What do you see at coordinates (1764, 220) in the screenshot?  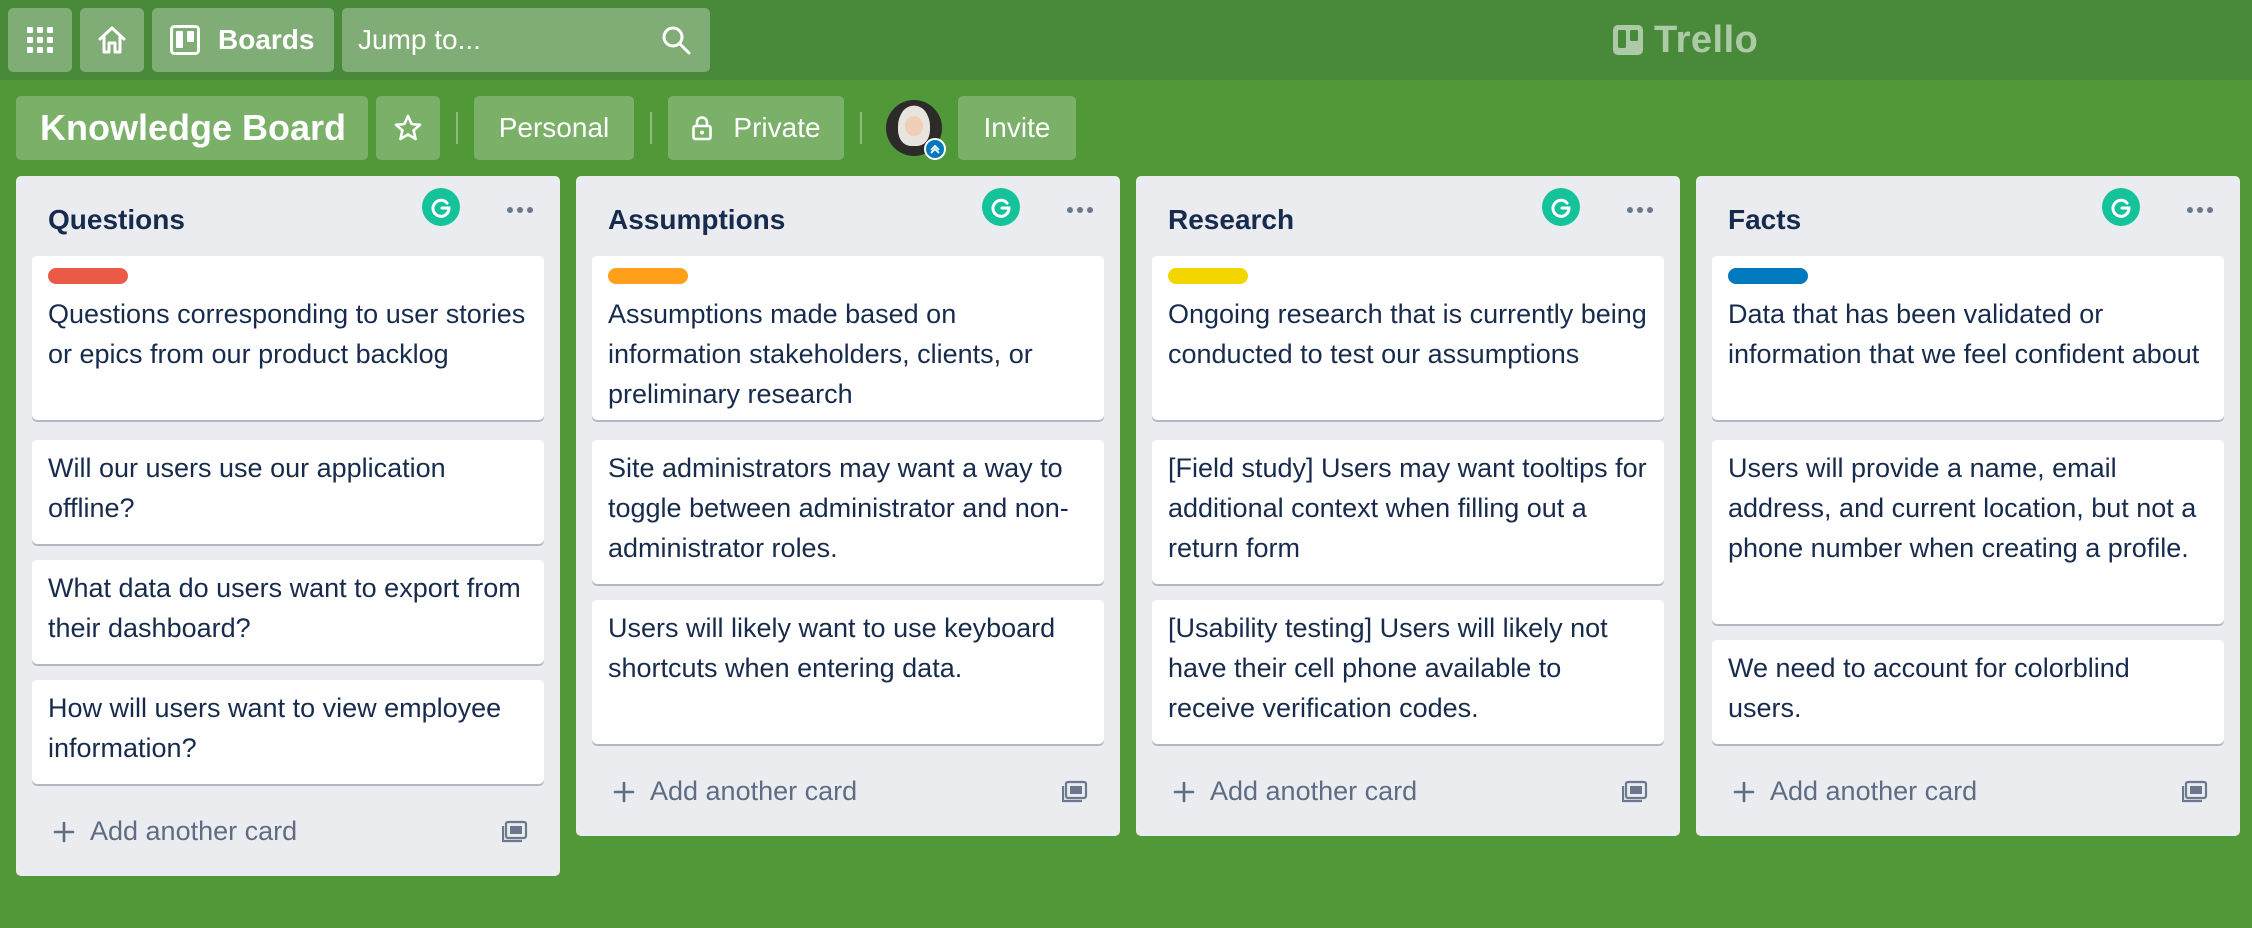 I see `list-title: Facts` at bounding box center [1764, 220].